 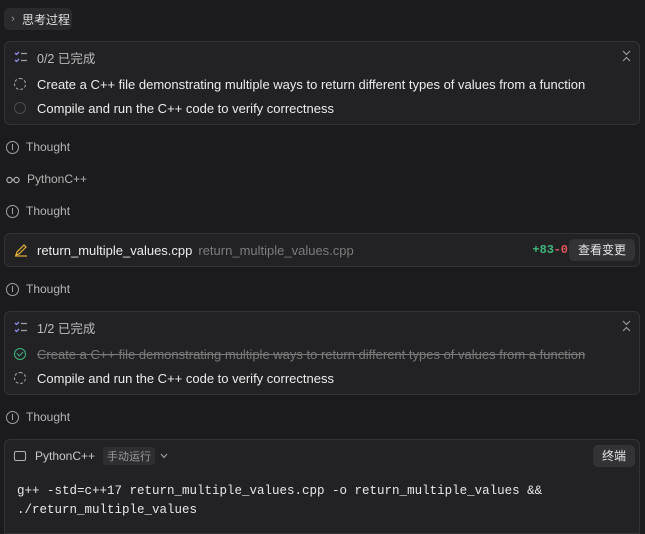 I want to click on command-line: ./return_multiple_values, so click(x=107, y=510).